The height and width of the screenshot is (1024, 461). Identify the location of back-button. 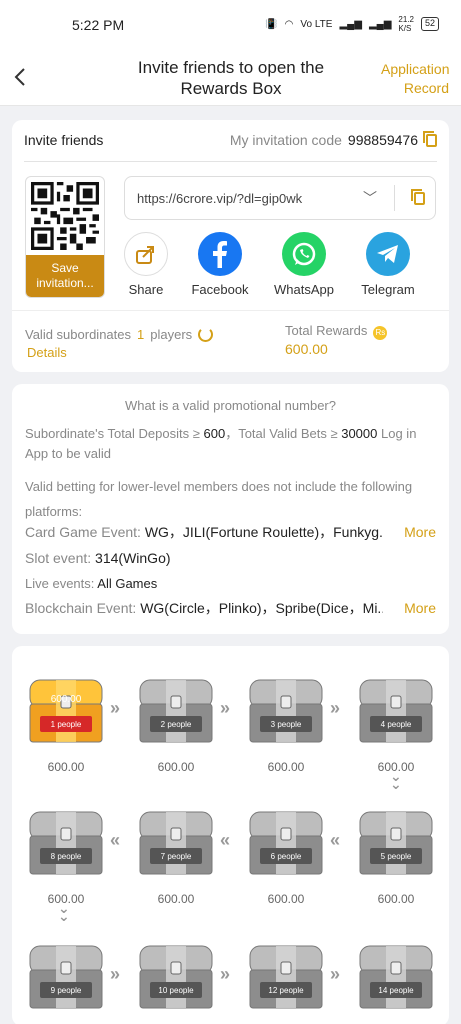
(21, 77).